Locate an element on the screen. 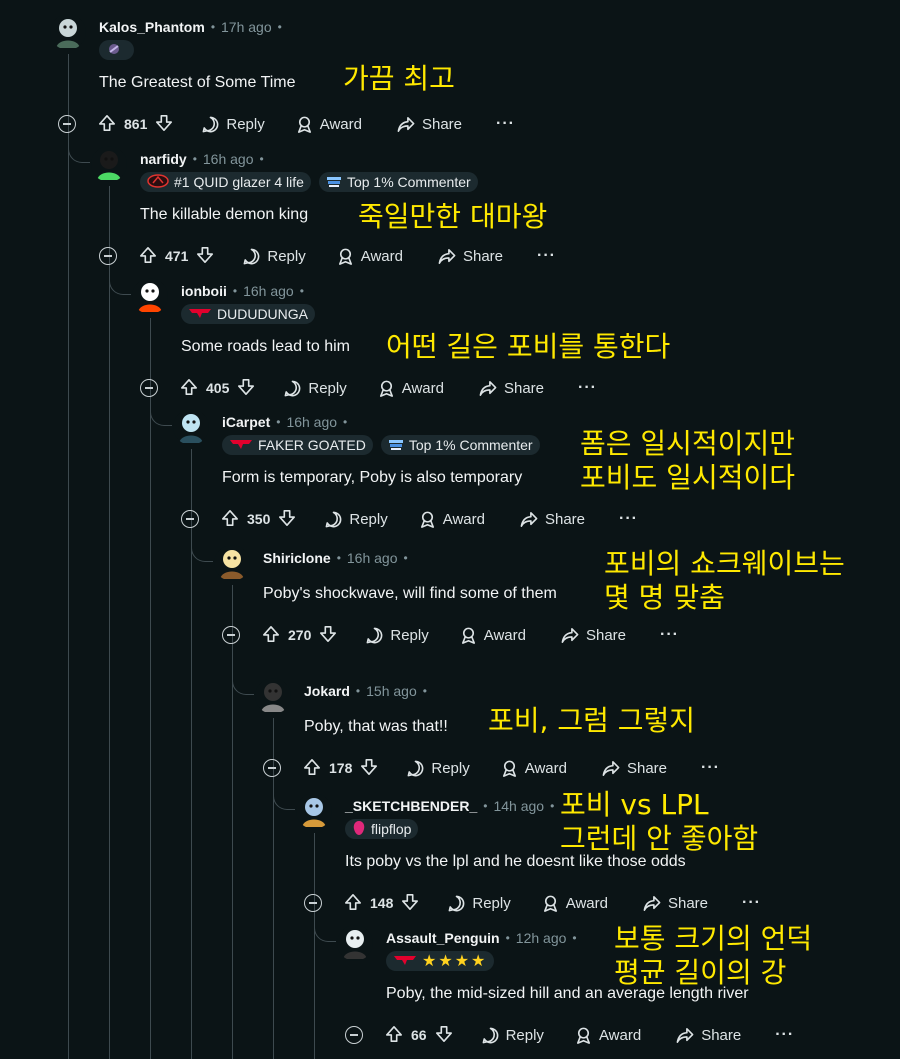 This screenshot has height=1059, width=900. username: Shiriclone is located at coordinates (297, 558).